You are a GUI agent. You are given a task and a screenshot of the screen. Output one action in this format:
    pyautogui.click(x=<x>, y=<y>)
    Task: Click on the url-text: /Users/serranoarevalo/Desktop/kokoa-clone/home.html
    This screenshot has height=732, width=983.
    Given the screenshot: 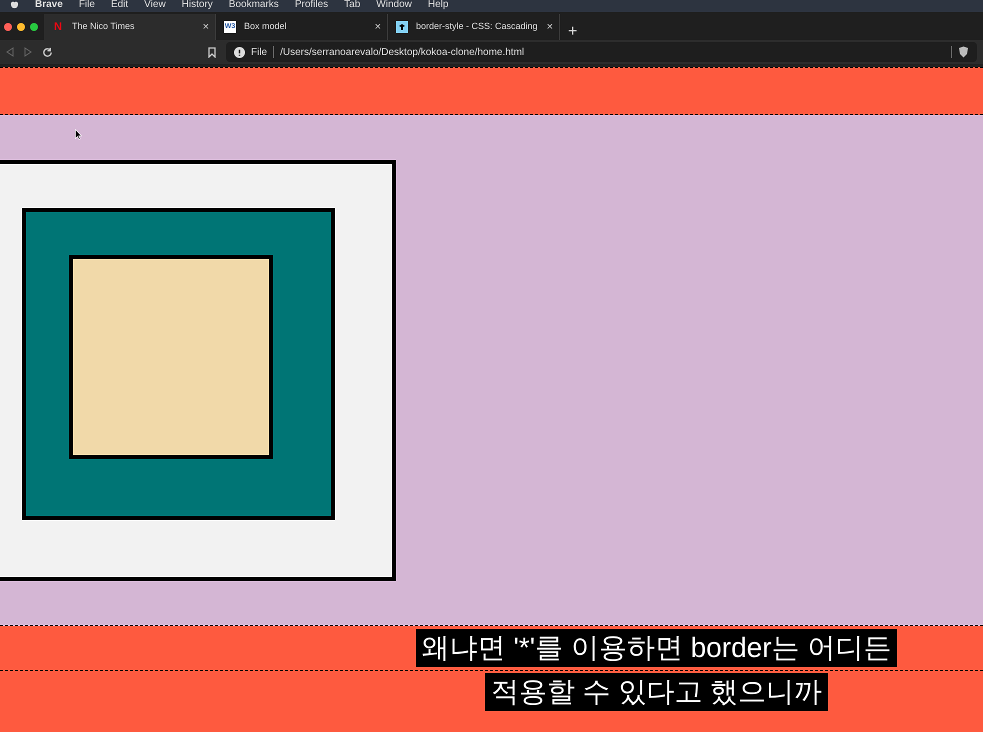 What is the action you would take?
    pyautogui.click(x=402, y=53)
    